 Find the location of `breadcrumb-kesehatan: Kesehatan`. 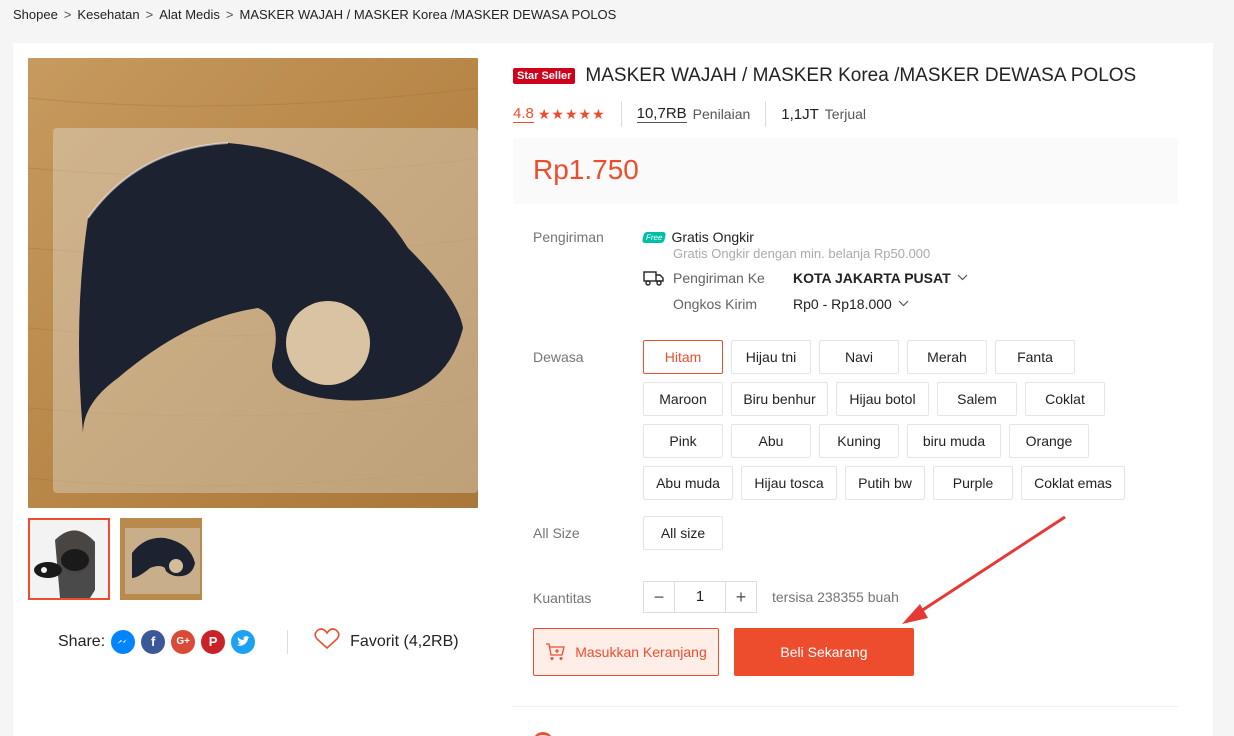

breadcrumb-kesehatan: Kesehatan is located at coordinates (108, 14).